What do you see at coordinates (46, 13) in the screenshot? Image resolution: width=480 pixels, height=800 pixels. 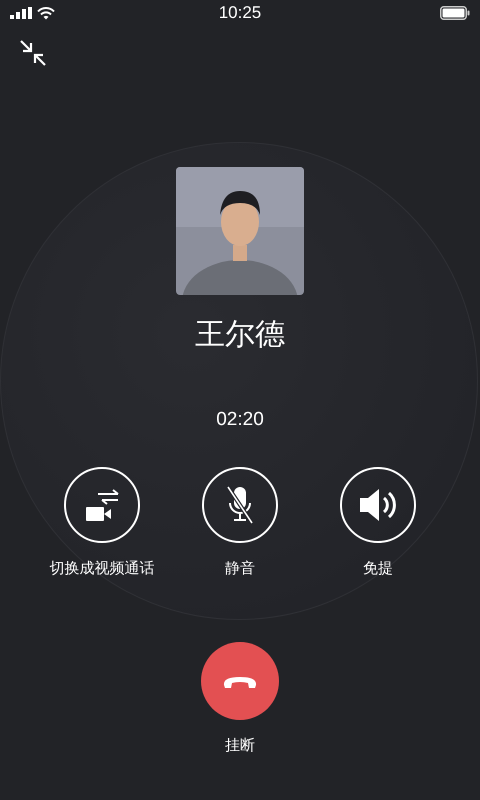 I see `wifi-icon` at bounding box center [46, 13].